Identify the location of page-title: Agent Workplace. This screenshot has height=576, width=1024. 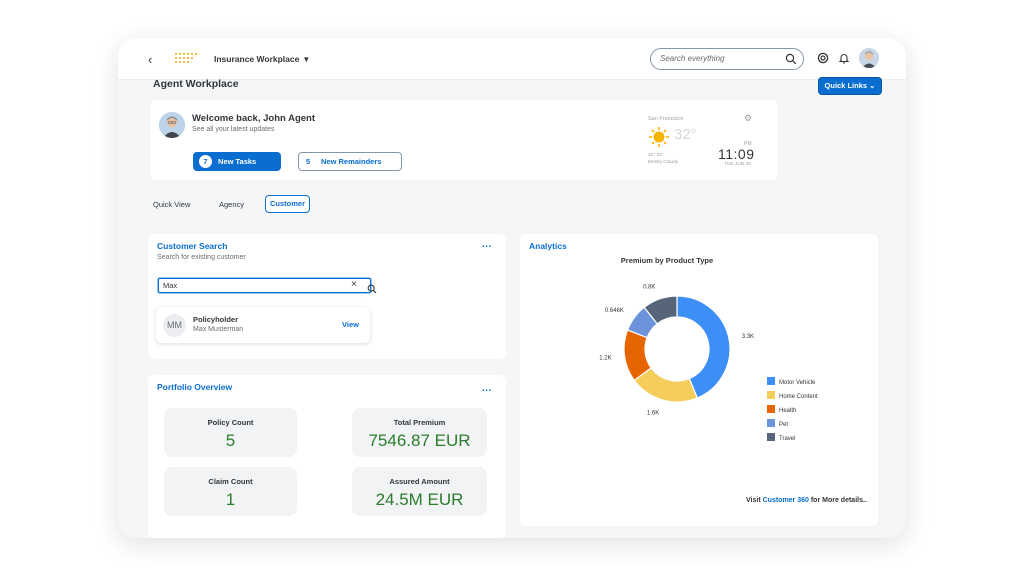
(196, 84).